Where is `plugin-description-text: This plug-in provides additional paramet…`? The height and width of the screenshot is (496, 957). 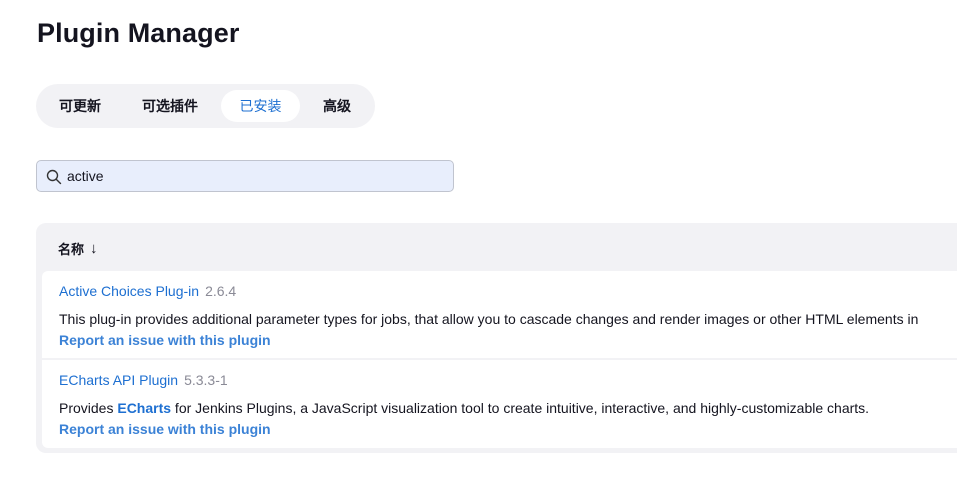 plugin-description-text: This plug-in provides additional paramet… is located at coordinates (489, 319).